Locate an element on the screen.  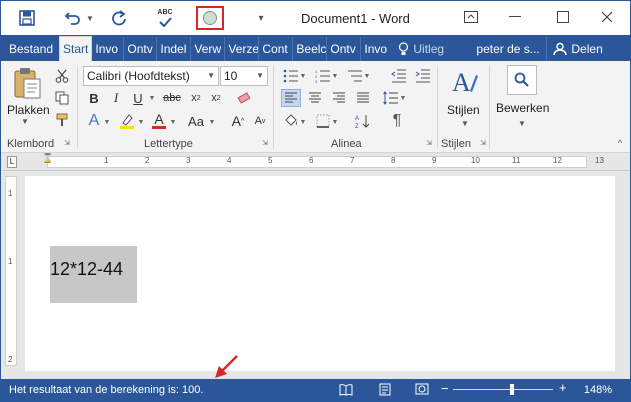
align-left-button is located at coordinates (291, 98).